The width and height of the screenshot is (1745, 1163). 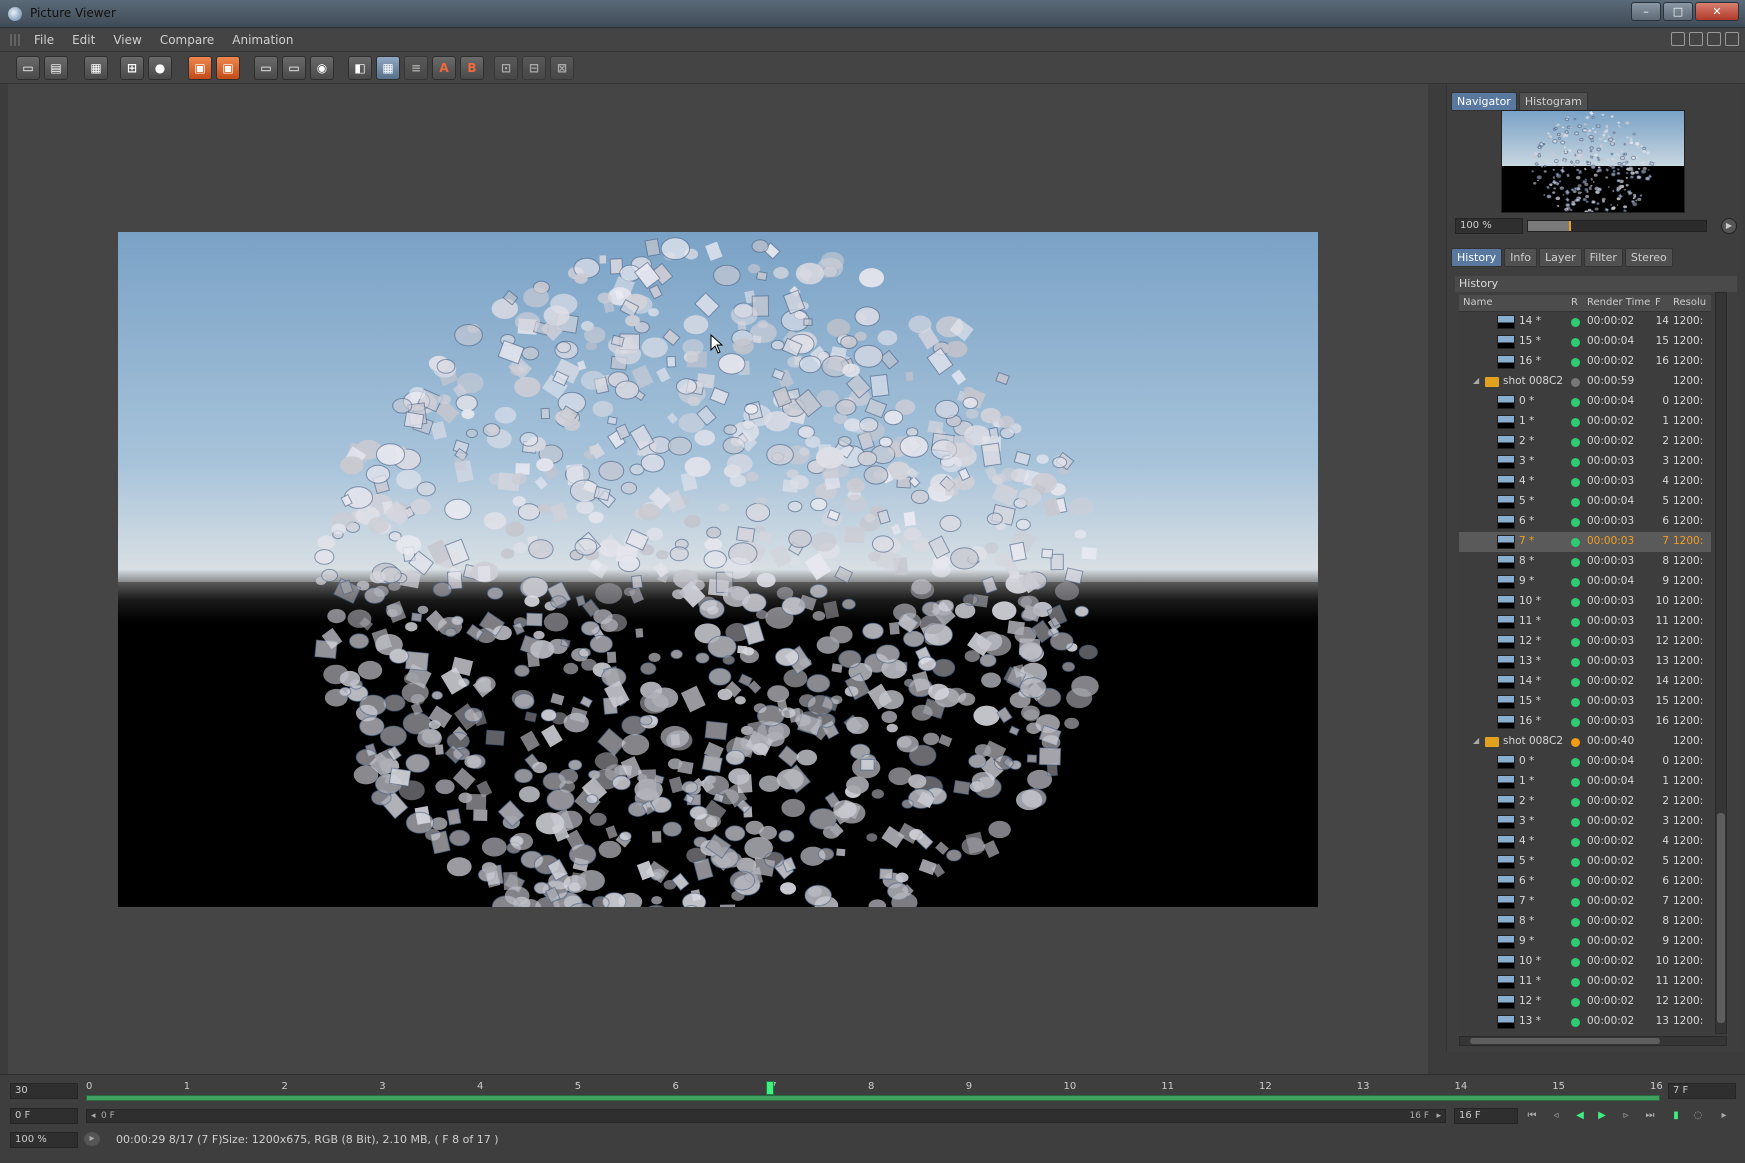 What do you see at coordinates (83, 40) in the screenshot?
I see `menu-edit: Edit` at bounding box center [83, 40].